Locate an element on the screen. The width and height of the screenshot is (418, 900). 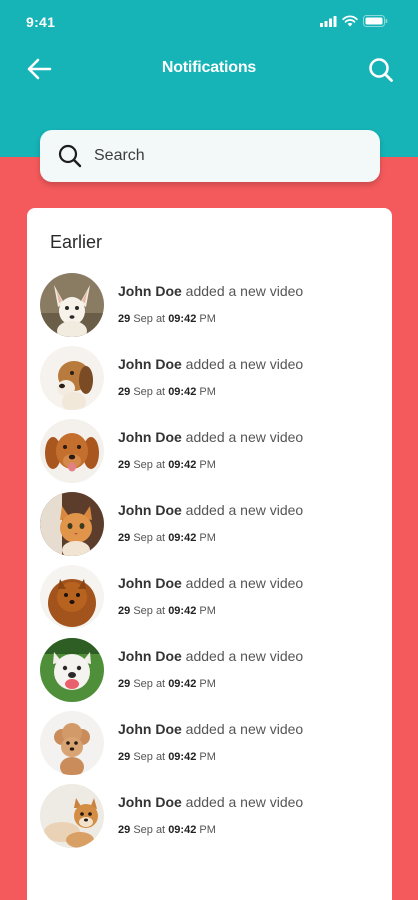
status-time: 9:41 is located at coordinates (41, 22).